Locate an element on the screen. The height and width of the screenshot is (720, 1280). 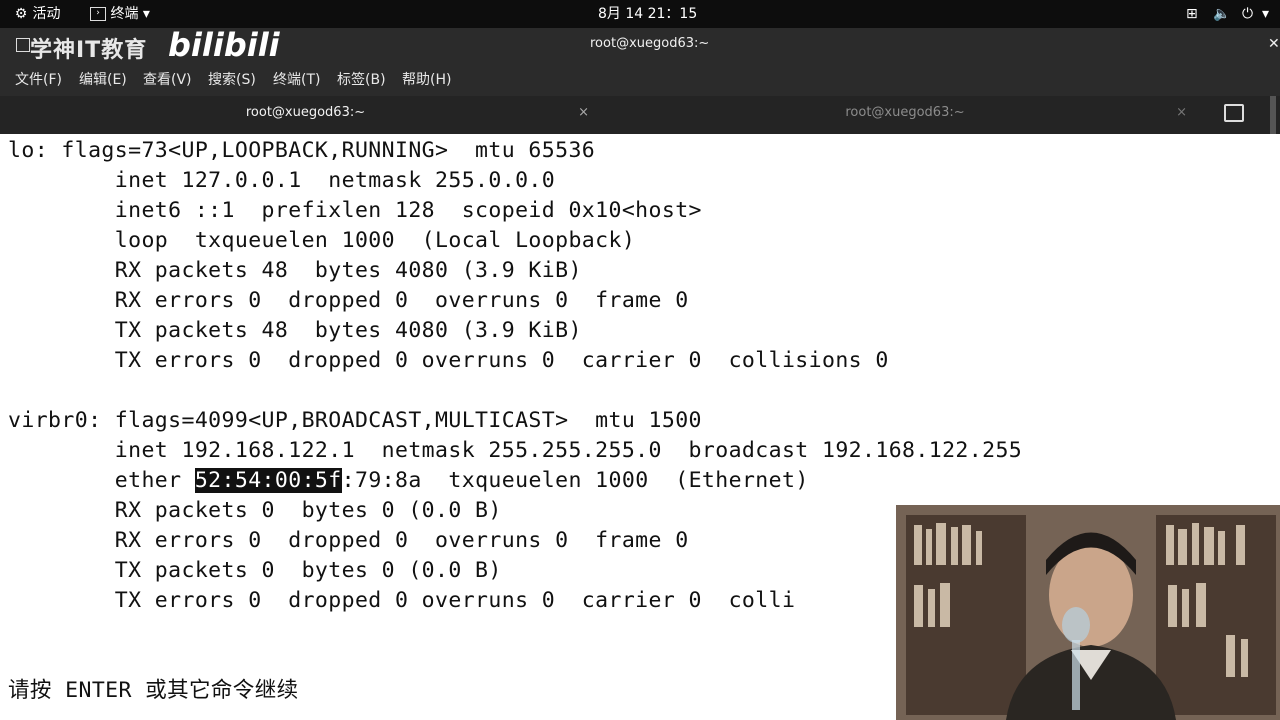
clock: 8月 14 21：15 is located at coordinates (647, 14).